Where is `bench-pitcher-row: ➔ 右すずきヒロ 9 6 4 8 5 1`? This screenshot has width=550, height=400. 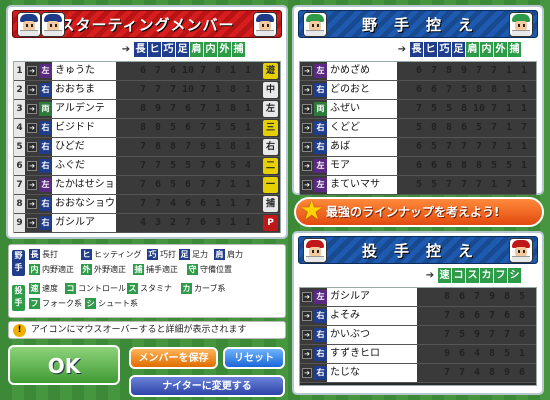 bench-pitcher-row: ➔ 右すずきヒロ 9 6 4 8 5 1 is located at coordinates (418, 354).